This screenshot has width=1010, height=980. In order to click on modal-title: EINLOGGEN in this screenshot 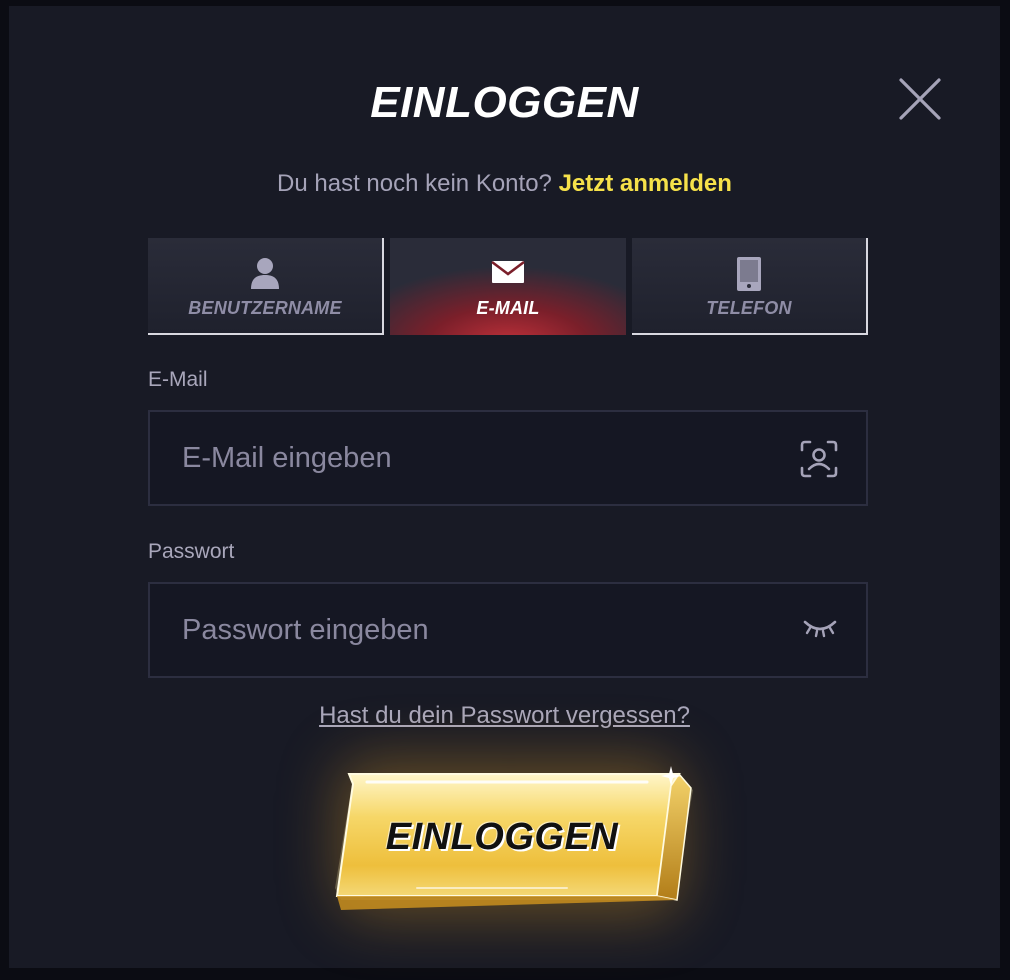, I will do `click(504, 102)`.